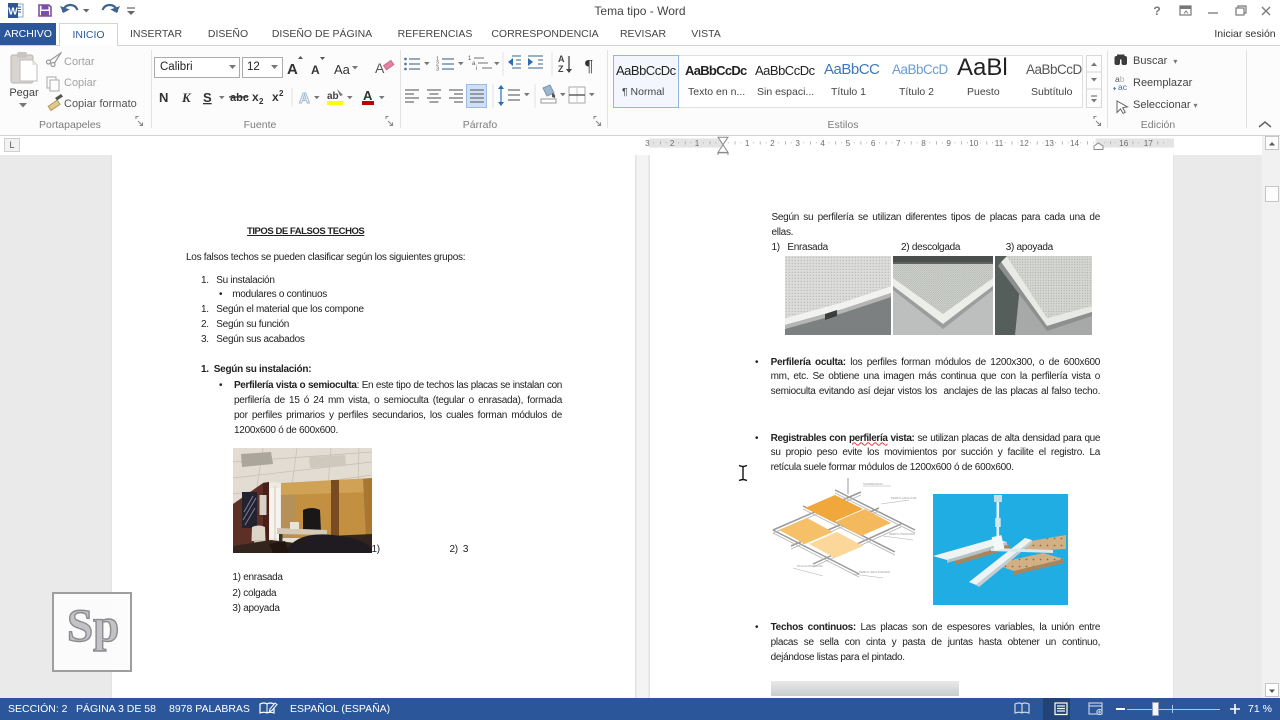  What do you see at coordinates (898, 143) in the screenshot?
I see `svg-text: 7` at bounding box center [898, 143].